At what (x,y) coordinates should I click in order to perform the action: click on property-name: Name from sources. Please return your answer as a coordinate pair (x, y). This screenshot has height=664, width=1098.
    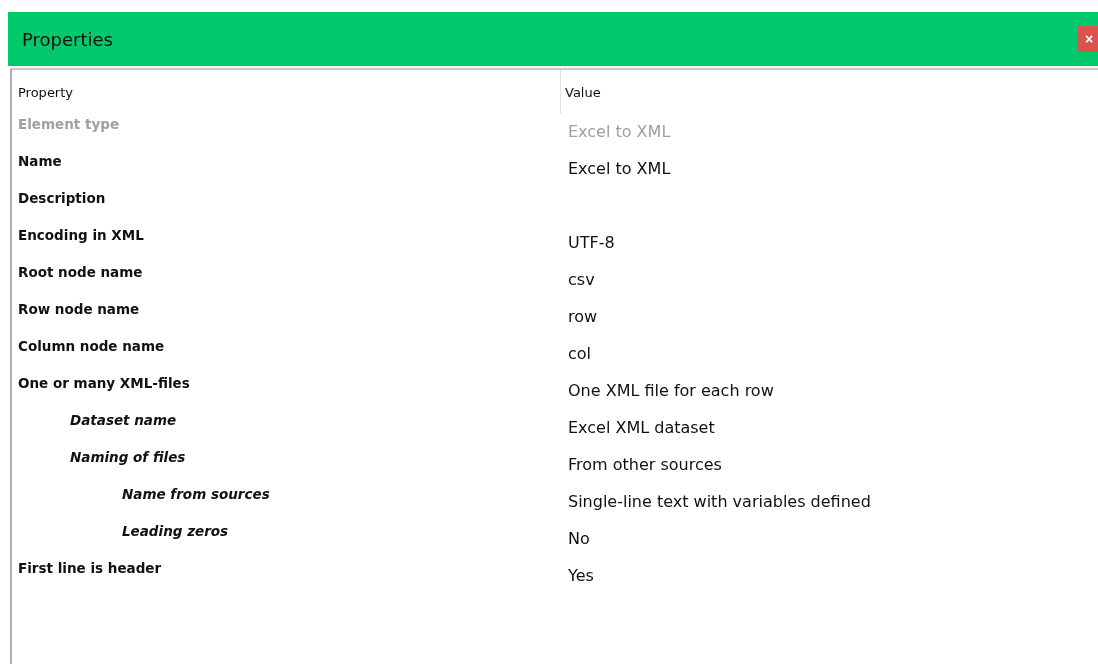
    Looking at the image, I should click on (196, 494).